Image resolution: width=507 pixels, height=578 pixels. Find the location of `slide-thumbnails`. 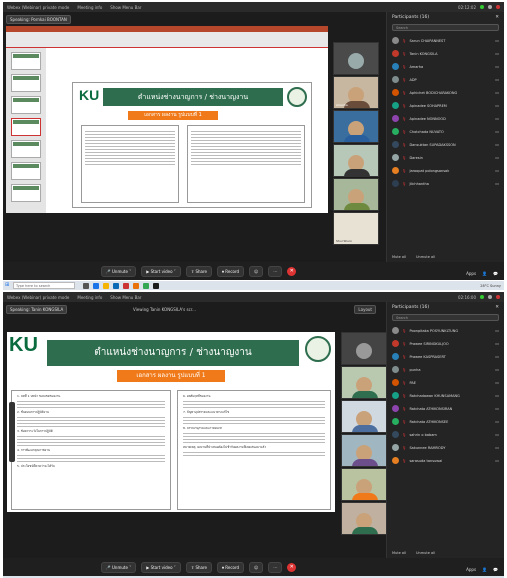

slide-thumbnails is located at coordinates (26, 130).